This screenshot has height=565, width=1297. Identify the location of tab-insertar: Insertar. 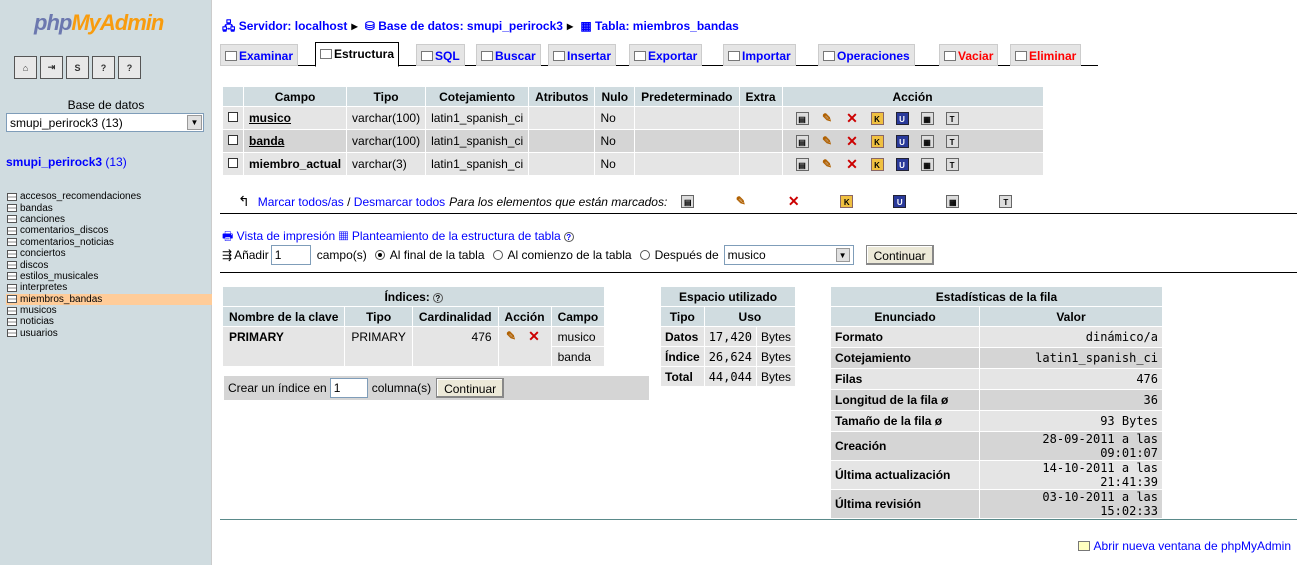
(582, 55).